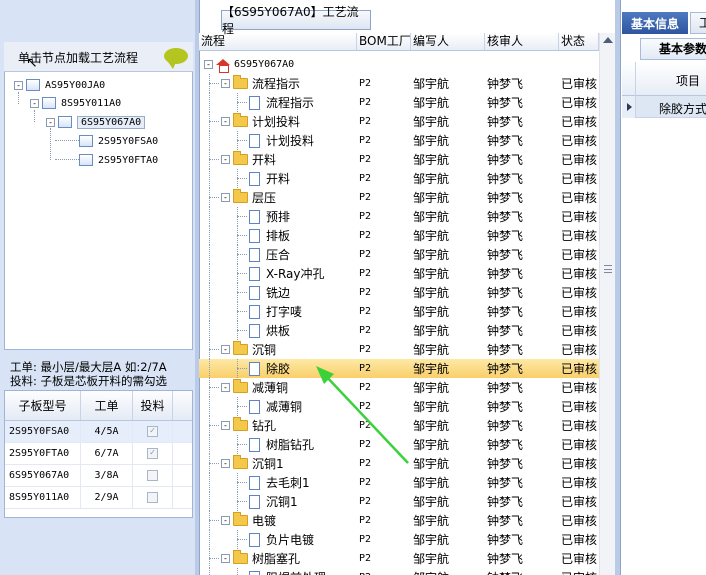 The height and width of the screenshot is (575, 706). I want to click on table-row: 2S95Y0FTA0 6/7A ✓, so click(98, 454).